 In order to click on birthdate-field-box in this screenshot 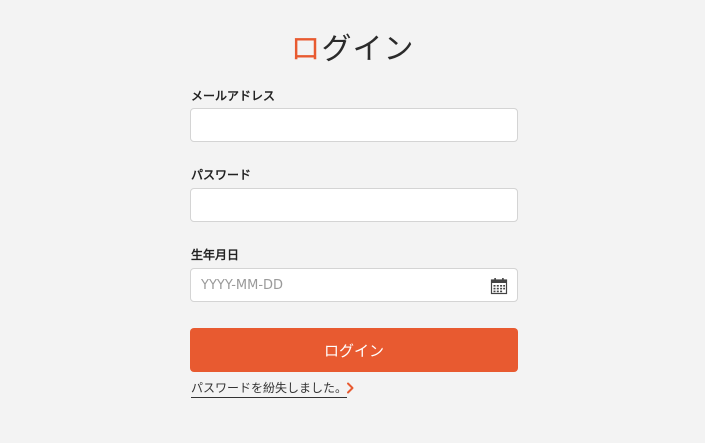, I will do `click(354, 285)`.